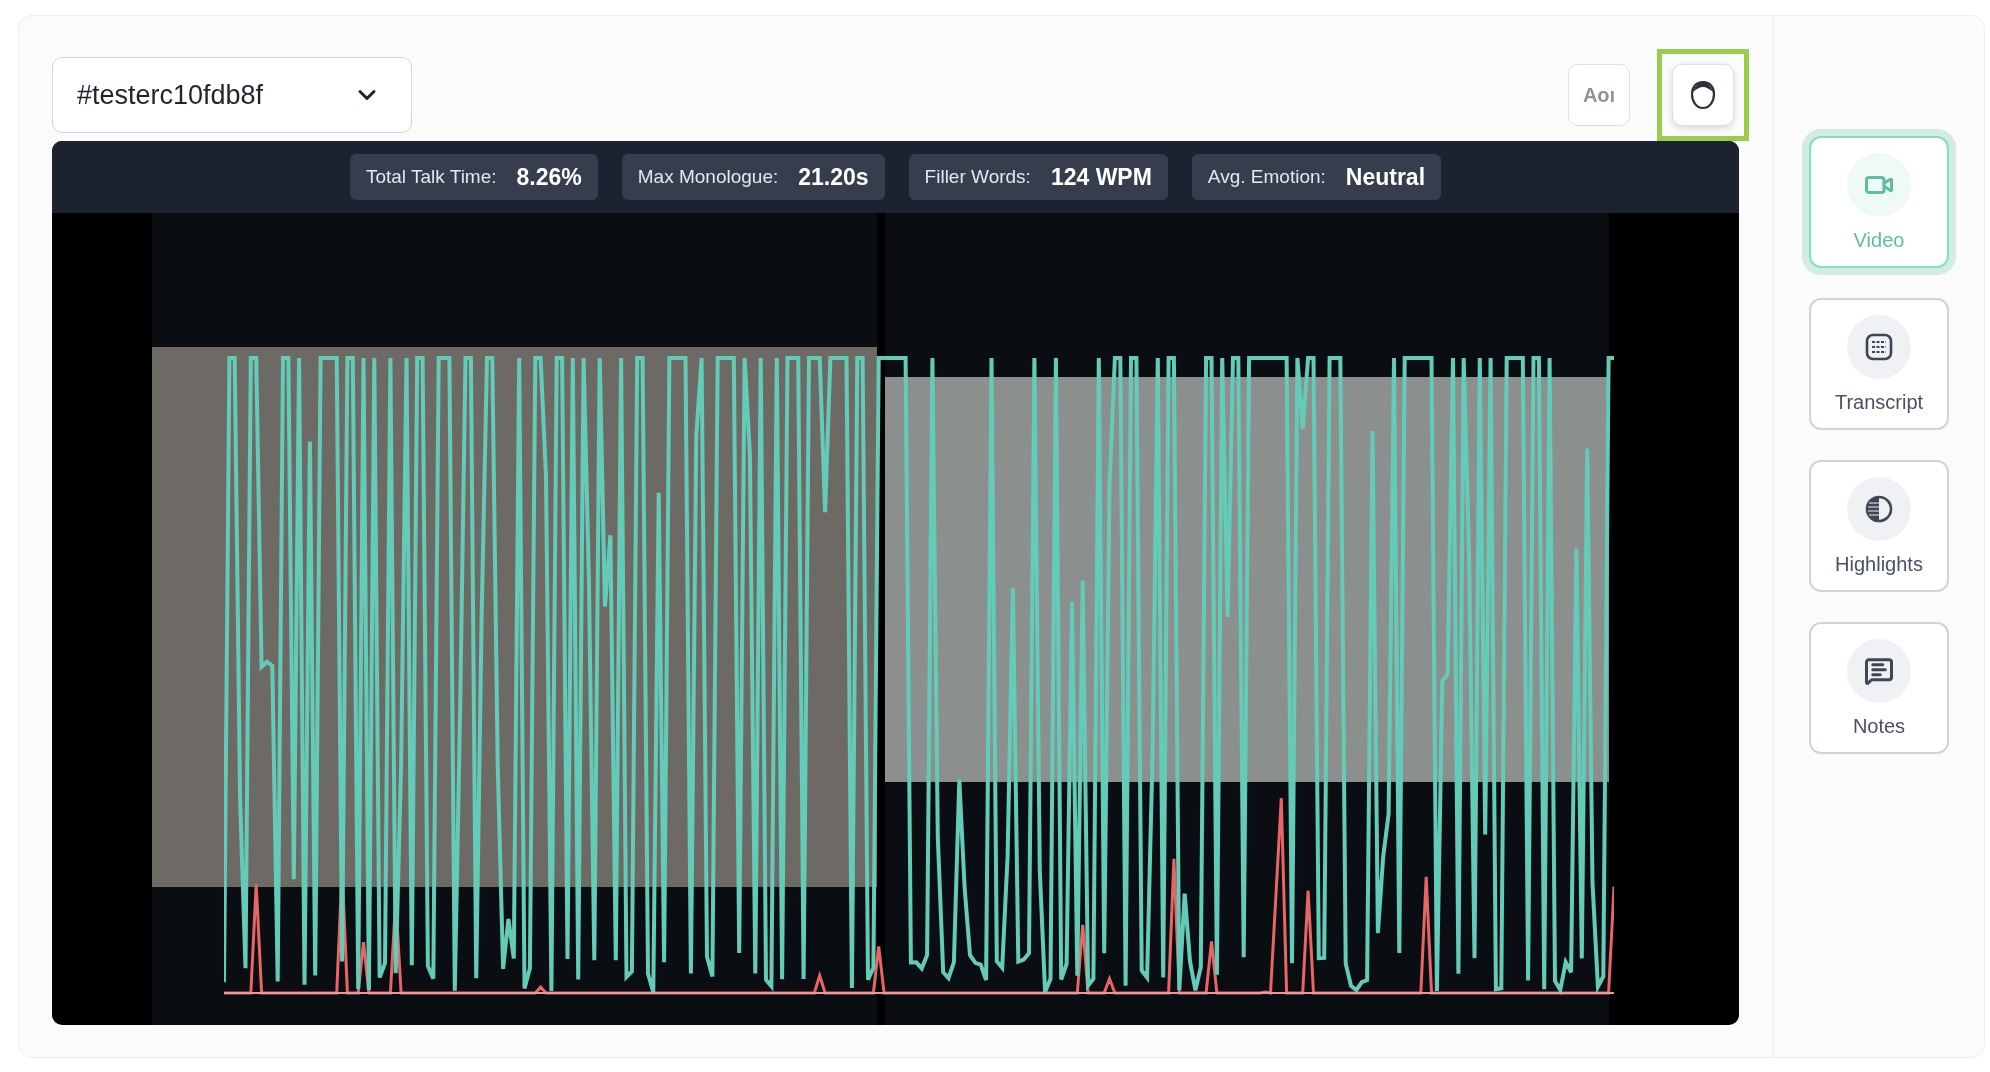  I want to click on stat-label: Avg. Emotion:, so click(1266, 177).